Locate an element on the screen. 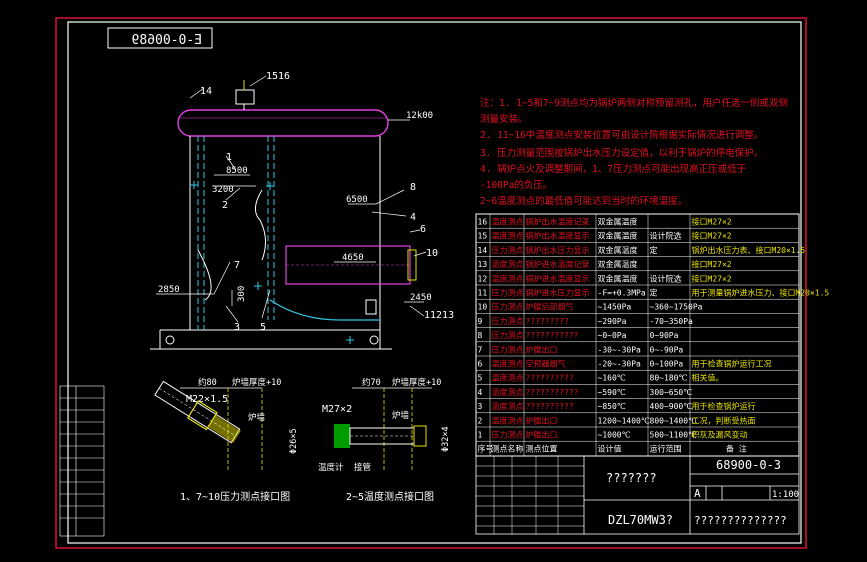 The height and width of the screenshot is (562, 867). dim-d5: 4650 is located at coordinates (353, 258).